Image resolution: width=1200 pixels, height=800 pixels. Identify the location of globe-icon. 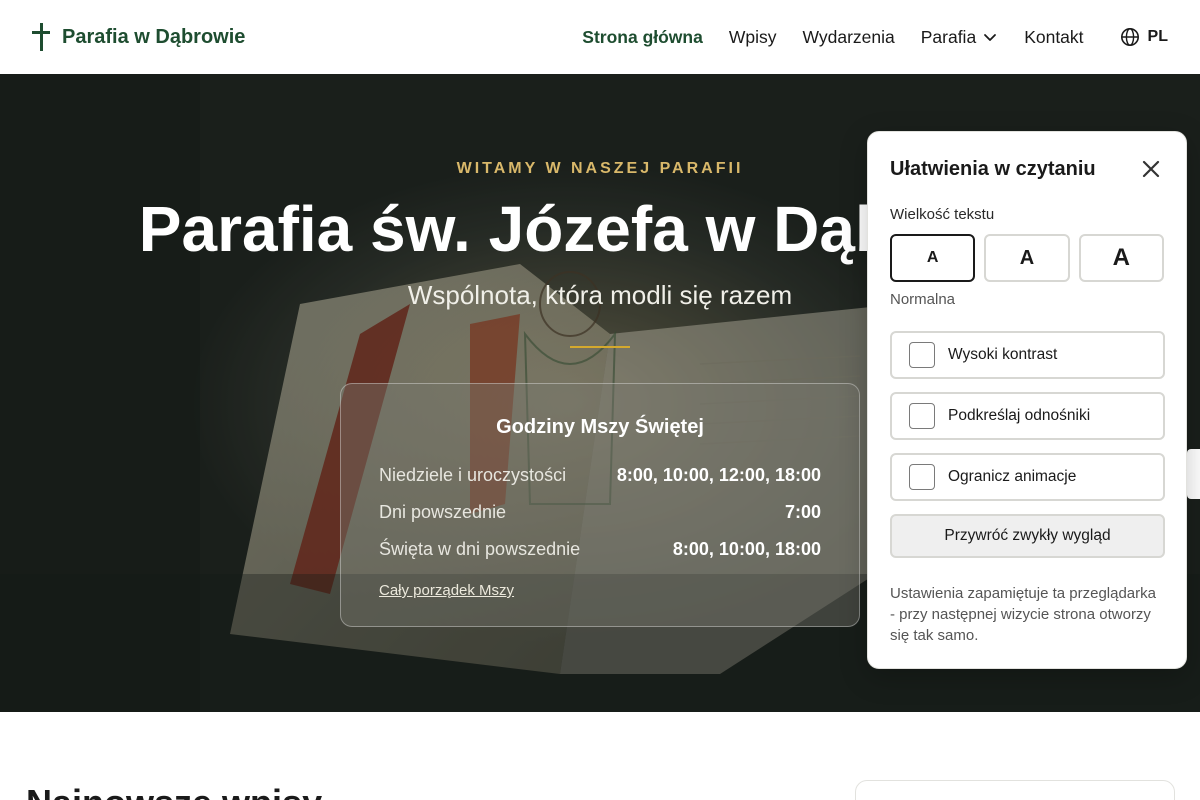
(1129, 37).